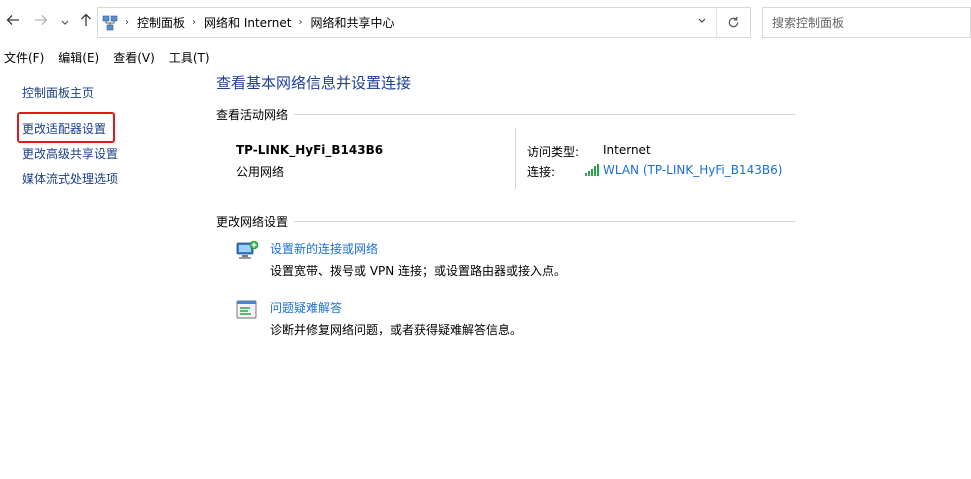 The width and height of the screenshot is (971, 479). I want to click on breadcrumb: › 控制面板 › 网络和 Internet › 网络和共享中心, so click(248, 22).